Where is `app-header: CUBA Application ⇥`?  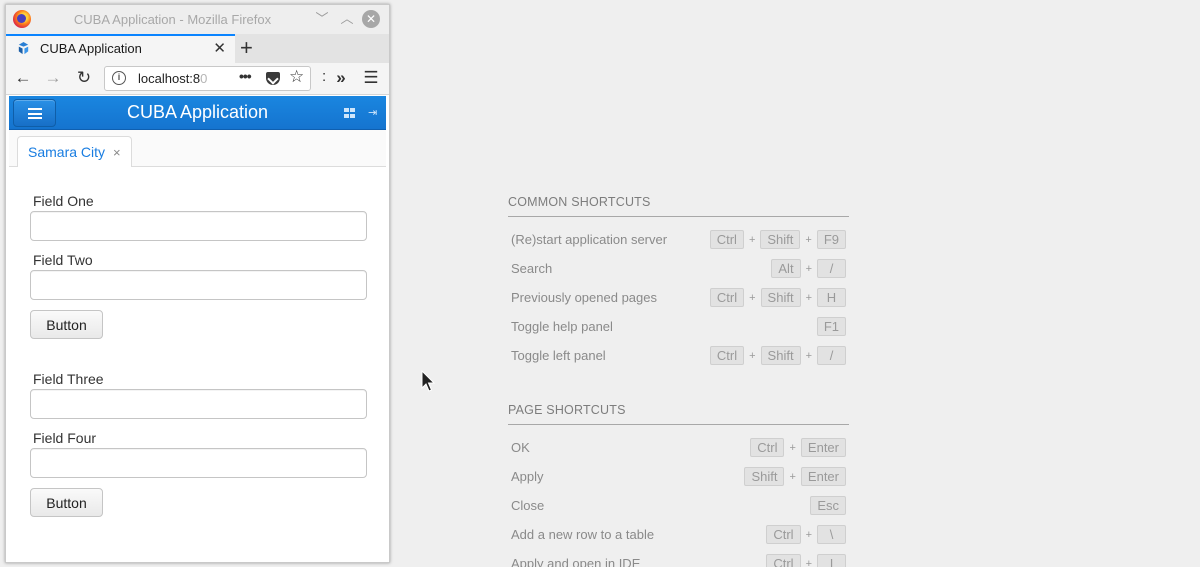
app-header: CUBA Application ⇥ is located at coordinates (197, 113).